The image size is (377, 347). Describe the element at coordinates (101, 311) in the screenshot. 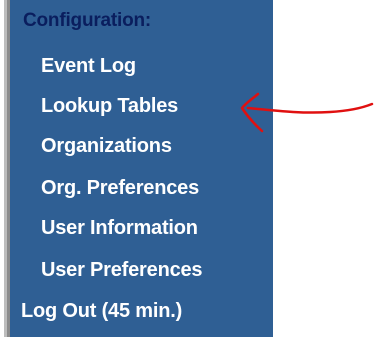

I see `logout-link: Log Out (45 min.)` at that location.